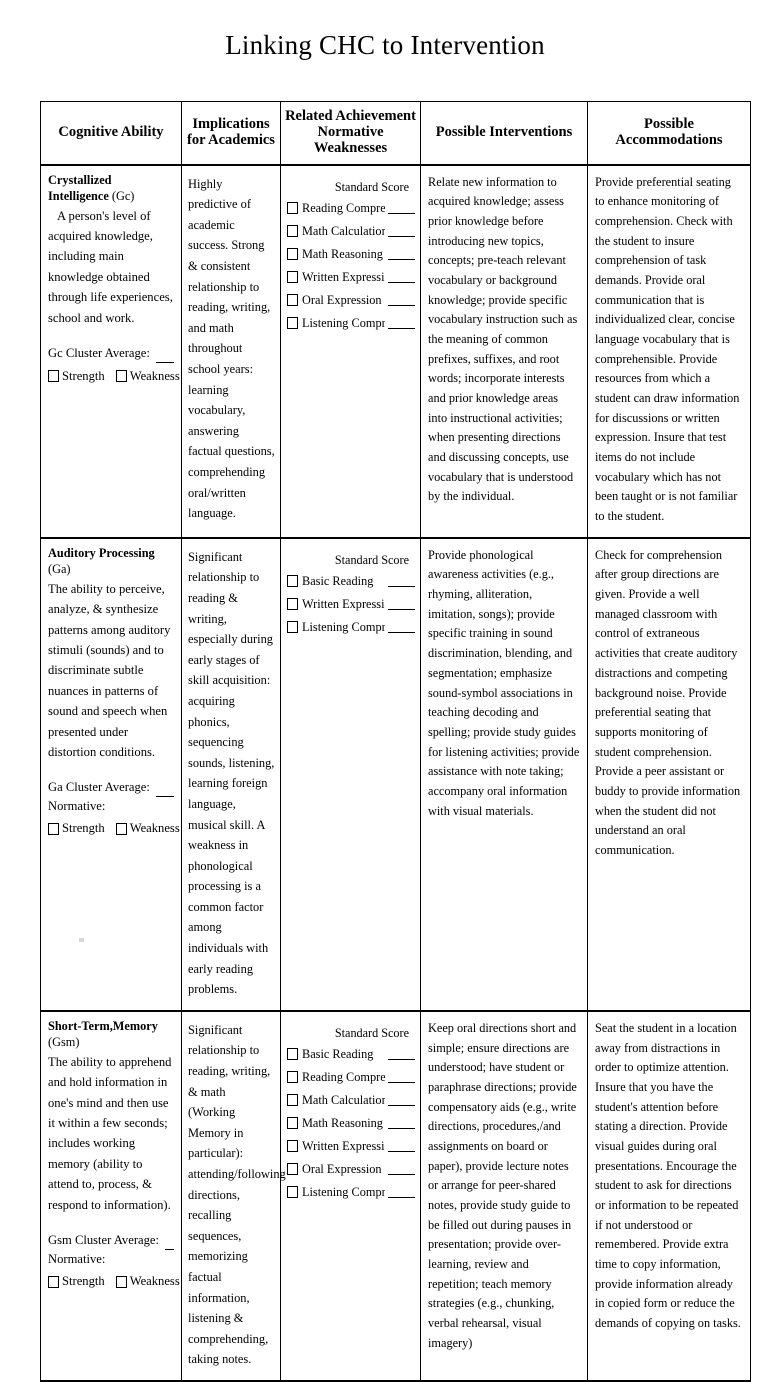 This screenshot has height=1382, width=770. What do you see at coordinates (371, 1032) in the screenshot?
I see `standard-score-label: Standard Score` at bounding box center [371, 1032].